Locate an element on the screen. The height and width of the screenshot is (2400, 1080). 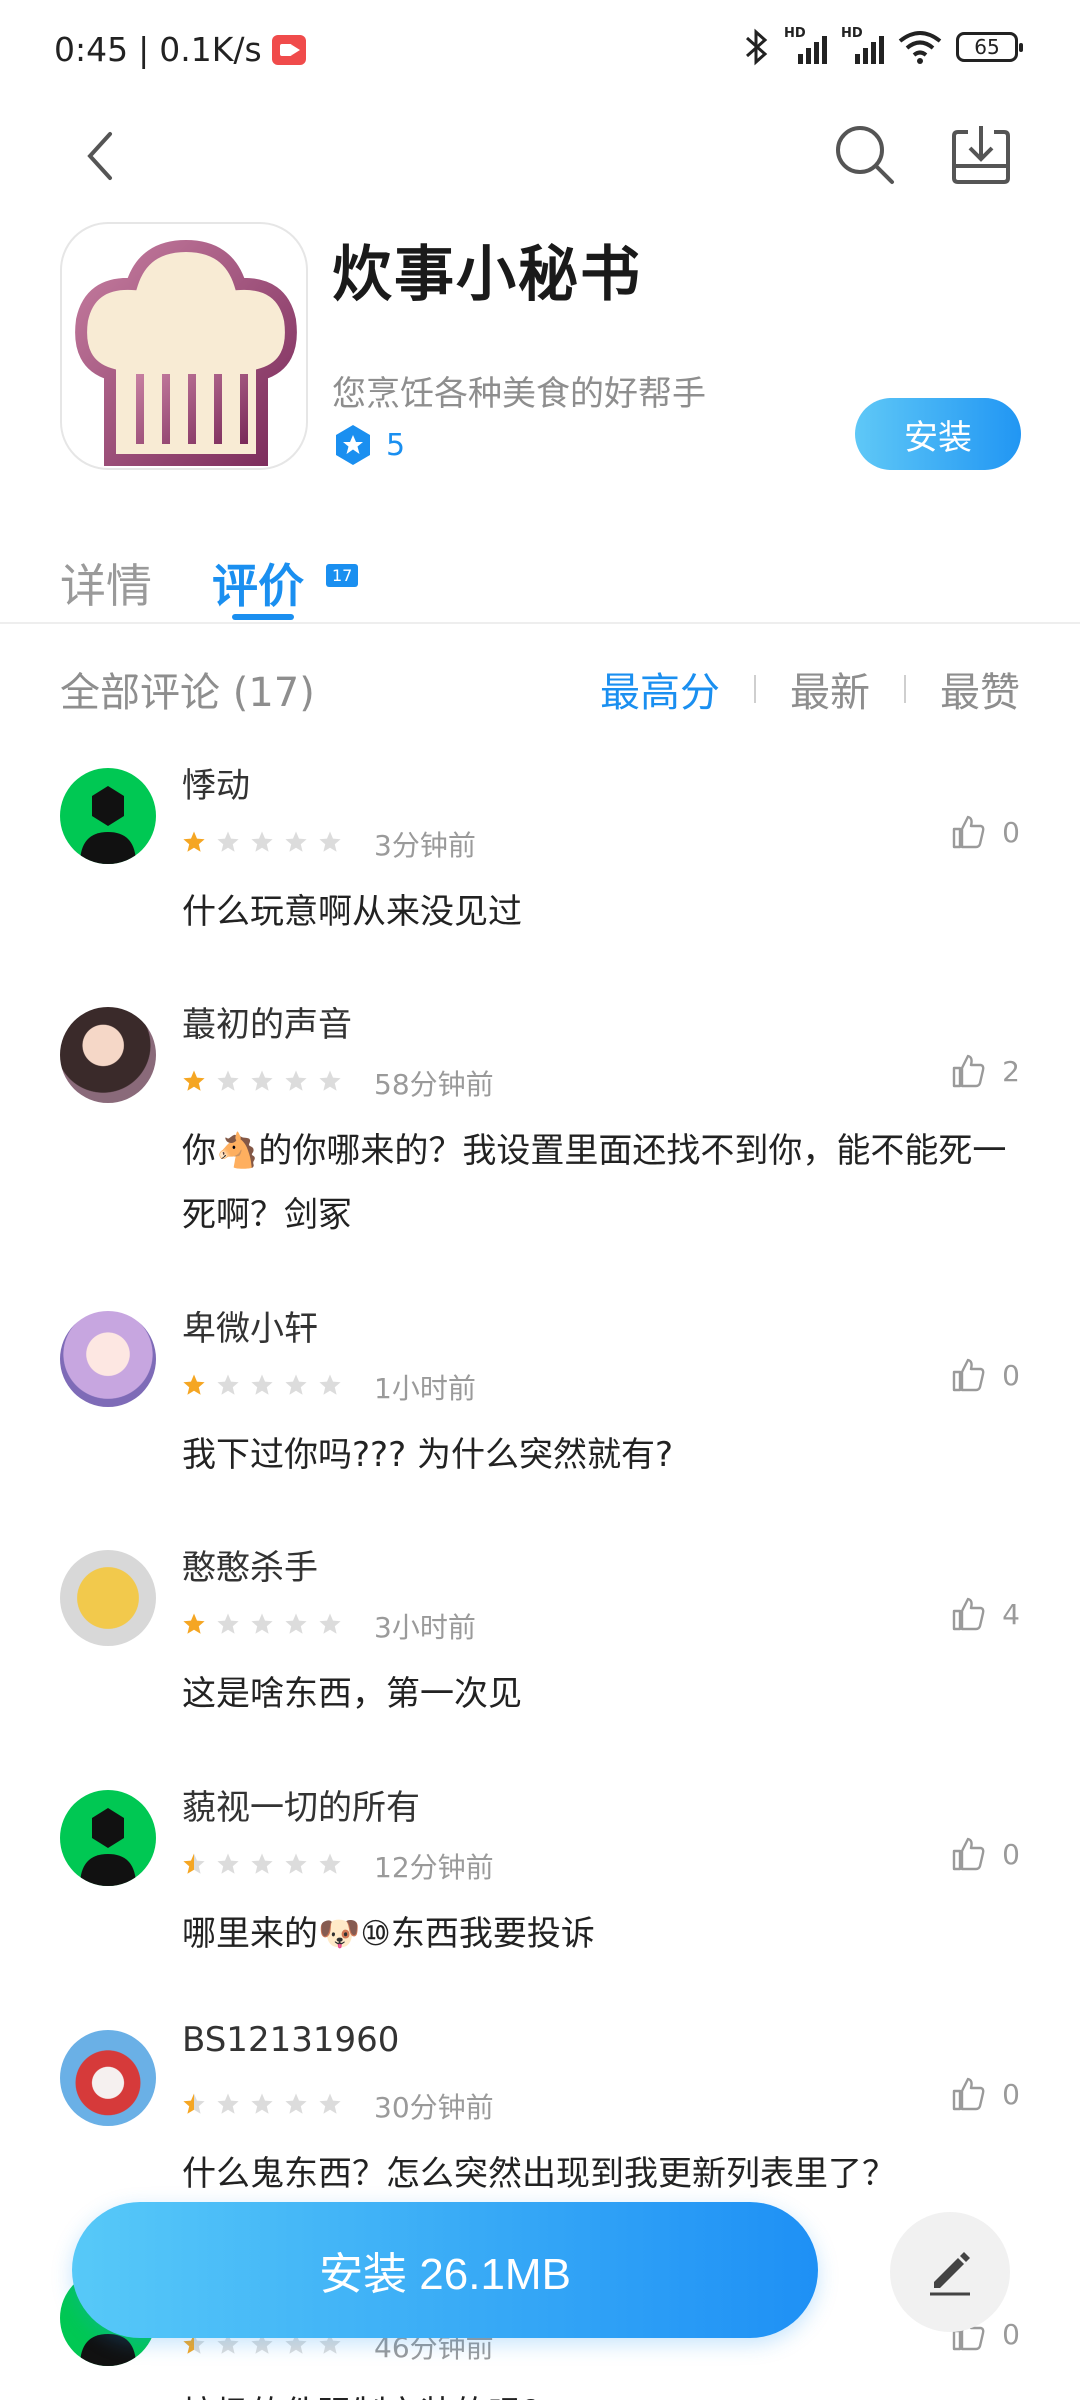
chef-hat-icon is located at coordinates (186, 352).